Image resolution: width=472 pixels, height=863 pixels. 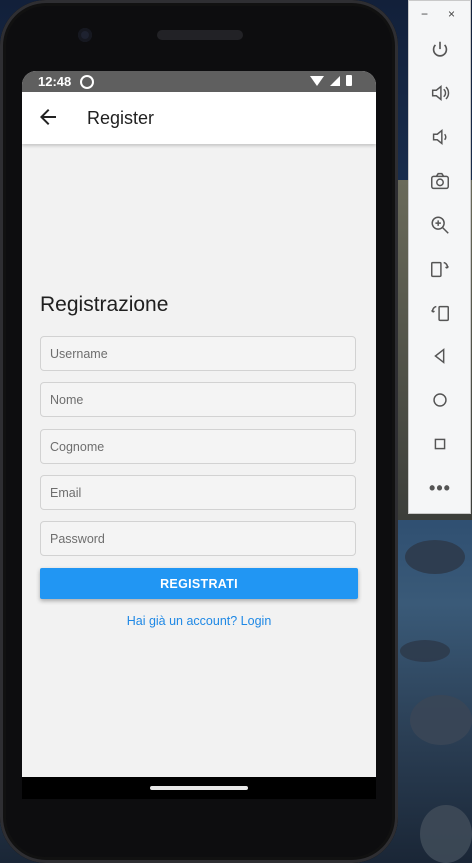 I want to click on volume-down-icon, so click(x=439, y=137).